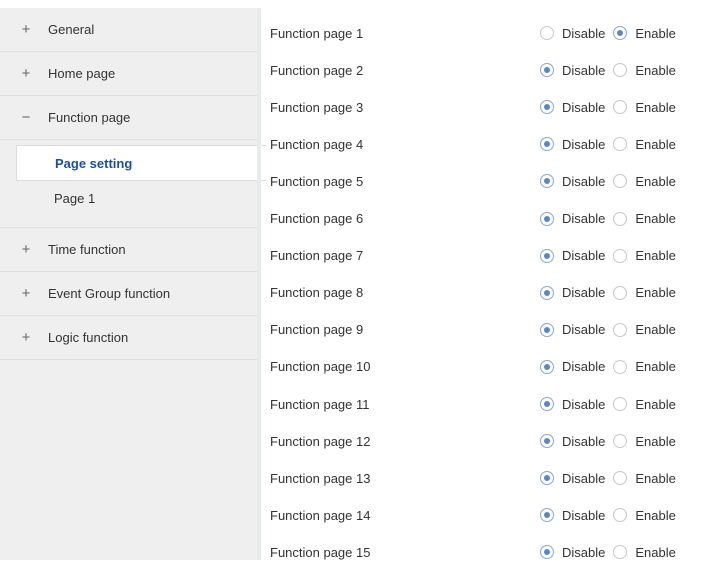 The width and height of the screenshot is (705, 562). I want to click on function-page-subitems: Page setting Page 1, so click(133, 184).